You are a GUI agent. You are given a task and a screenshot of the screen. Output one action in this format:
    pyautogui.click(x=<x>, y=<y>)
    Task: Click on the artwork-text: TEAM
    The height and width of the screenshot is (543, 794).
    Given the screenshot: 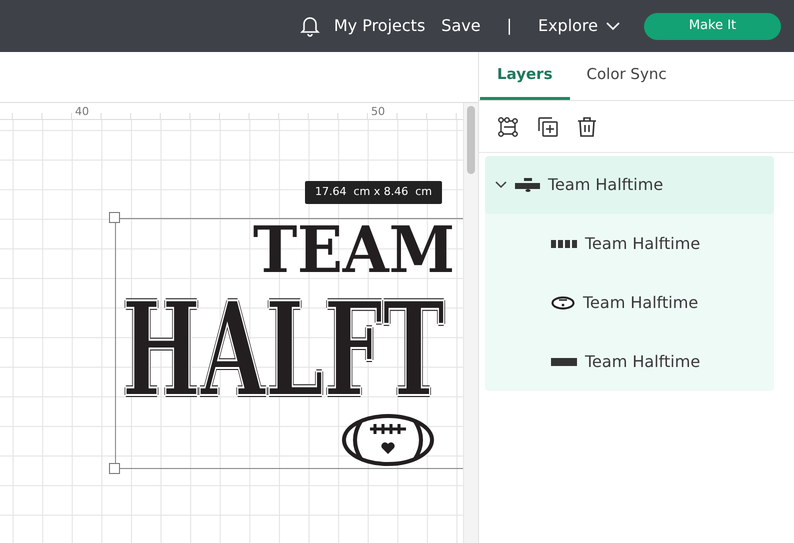 What is the action you would take?
    pyautogui.click(x=354, y=251)
    